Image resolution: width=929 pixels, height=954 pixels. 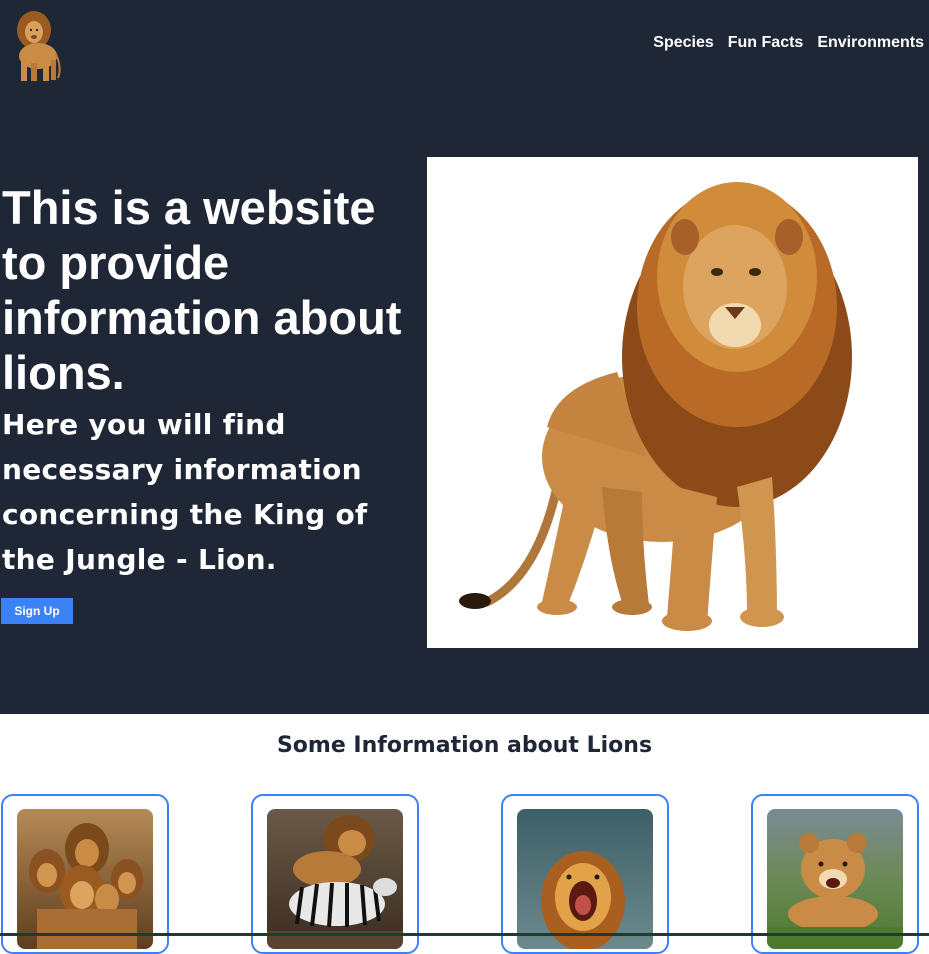 I want to click on lion-logo-icon, so click(x=34, y=45).